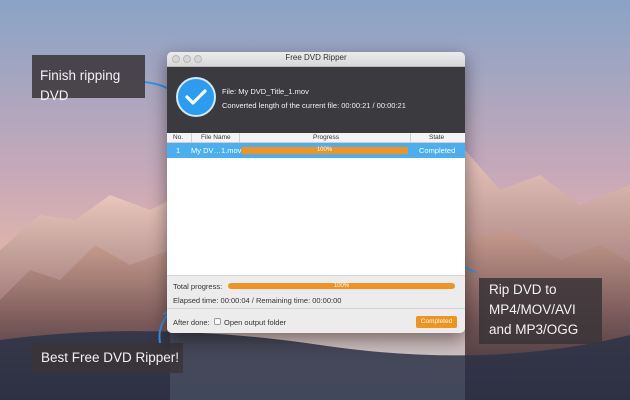 Image resolution: width=630 pixels, height=400 pixels. I want to click on callout-finish-ripping-text: Finish ripping DVD, so click(80, 85).